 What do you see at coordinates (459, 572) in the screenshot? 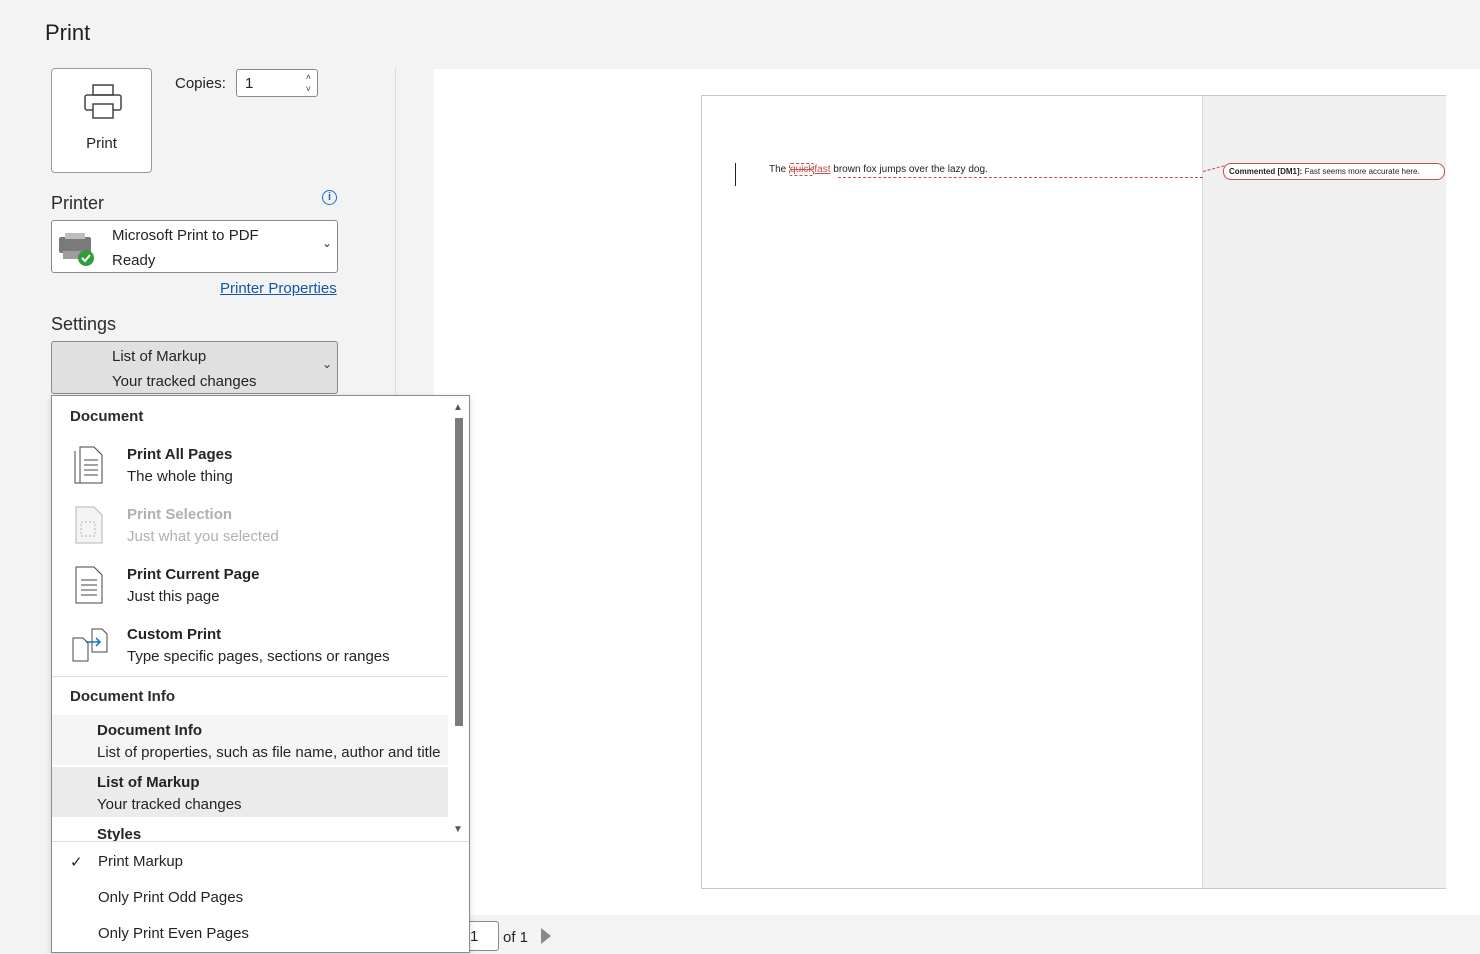
I see `scrollbar-thumb` at bounding box center [459, 572].